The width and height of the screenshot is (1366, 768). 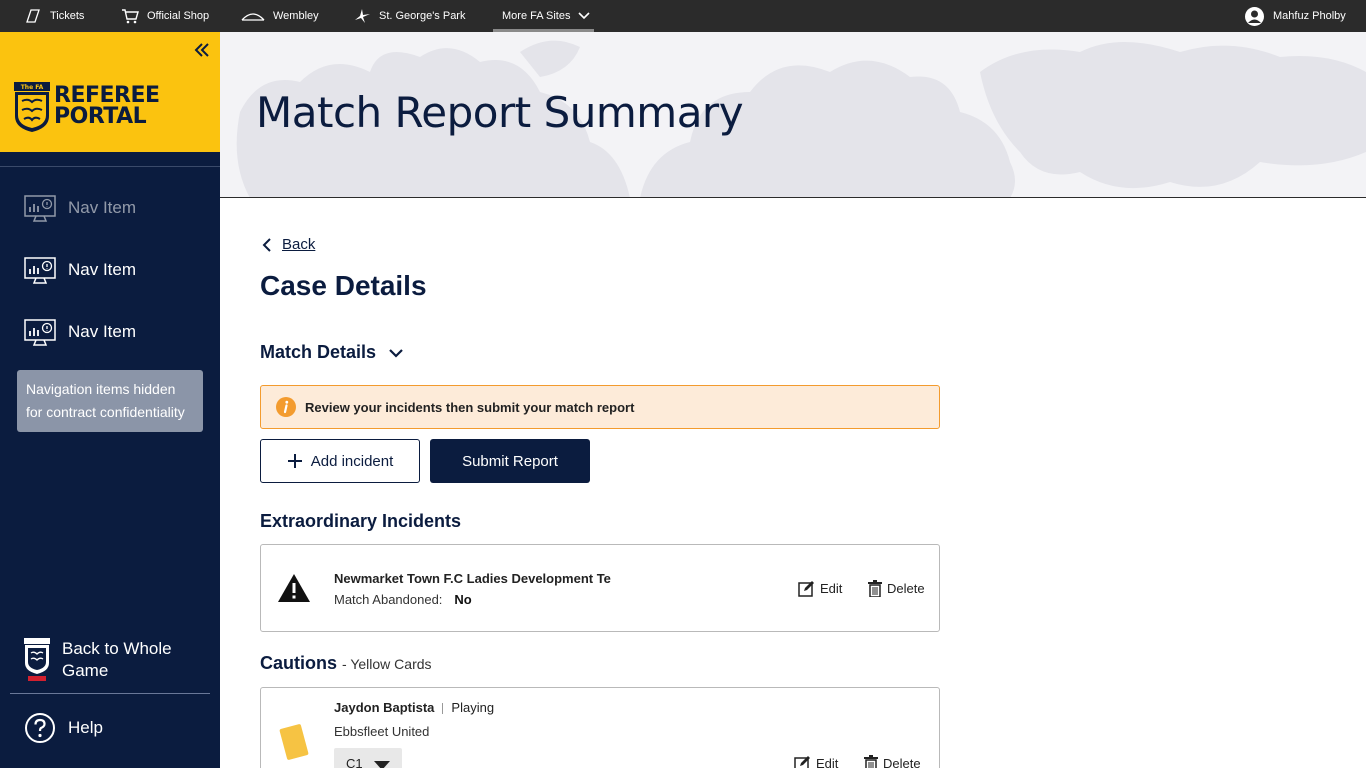 I want to click on plus-icon, so click(x=294, y=461).